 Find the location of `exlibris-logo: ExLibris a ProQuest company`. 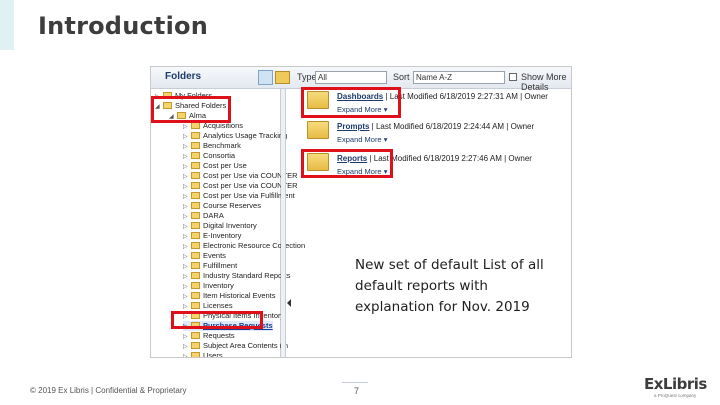

exlibris-logo: ExLibris a ProQuest company is located at coordinates (675, 387).